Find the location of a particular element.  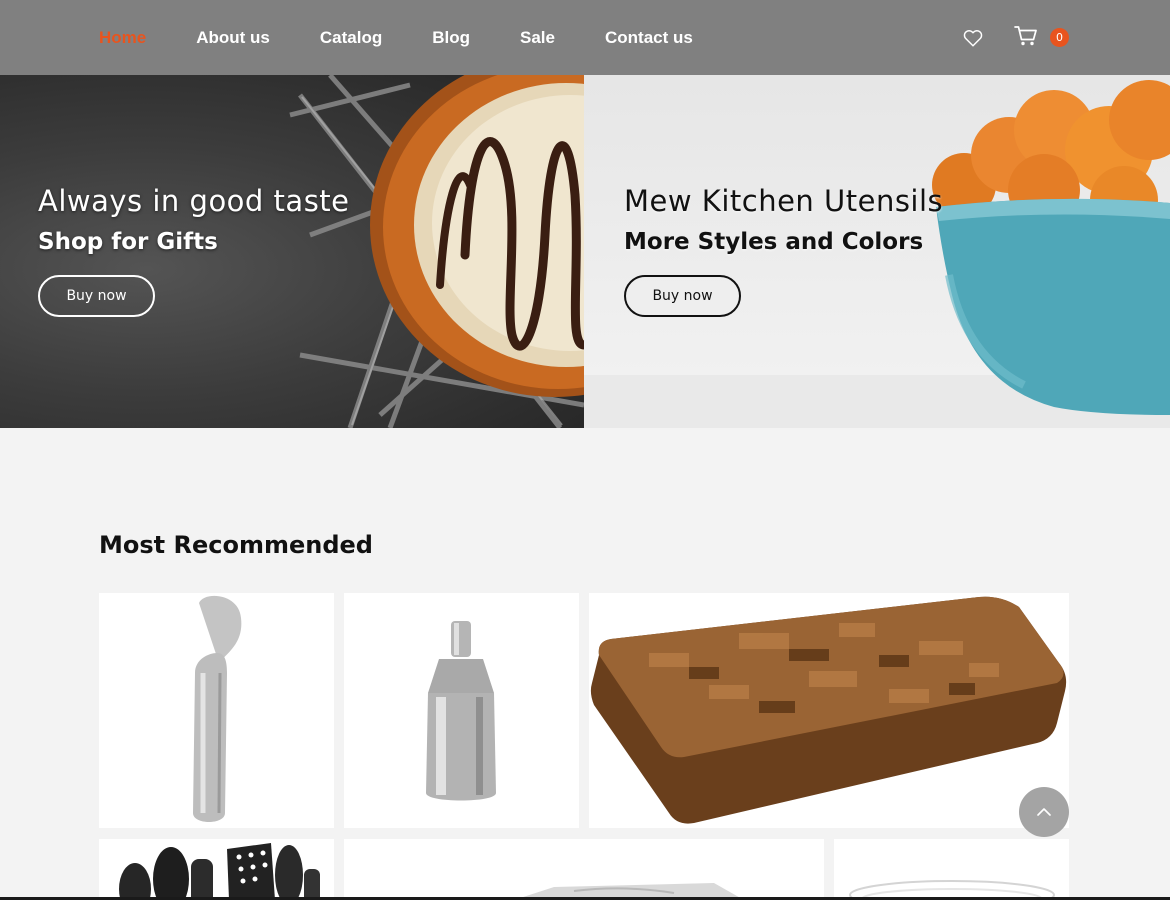

product-utensil-set is located at coordinates (216, 869).